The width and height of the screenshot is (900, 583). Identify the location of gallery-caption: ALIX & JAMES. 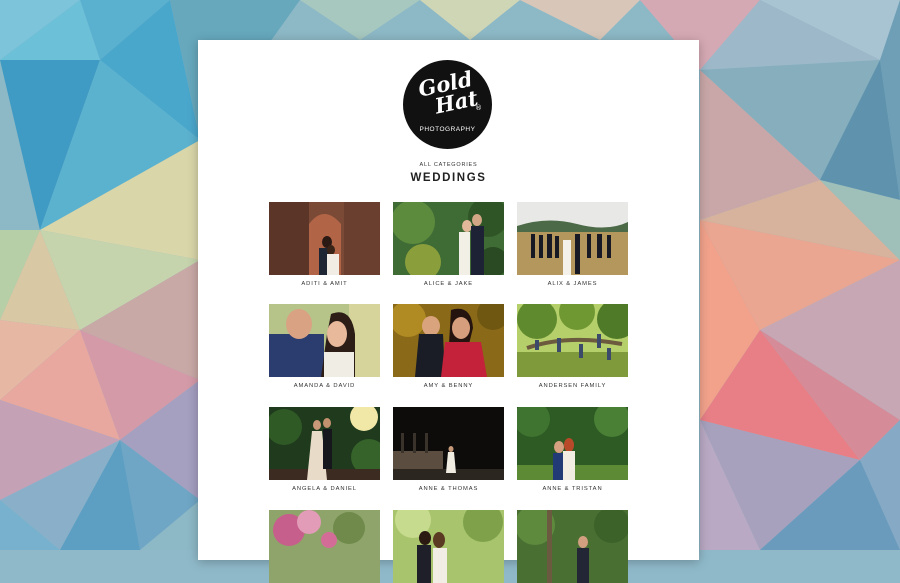
(572, 284).